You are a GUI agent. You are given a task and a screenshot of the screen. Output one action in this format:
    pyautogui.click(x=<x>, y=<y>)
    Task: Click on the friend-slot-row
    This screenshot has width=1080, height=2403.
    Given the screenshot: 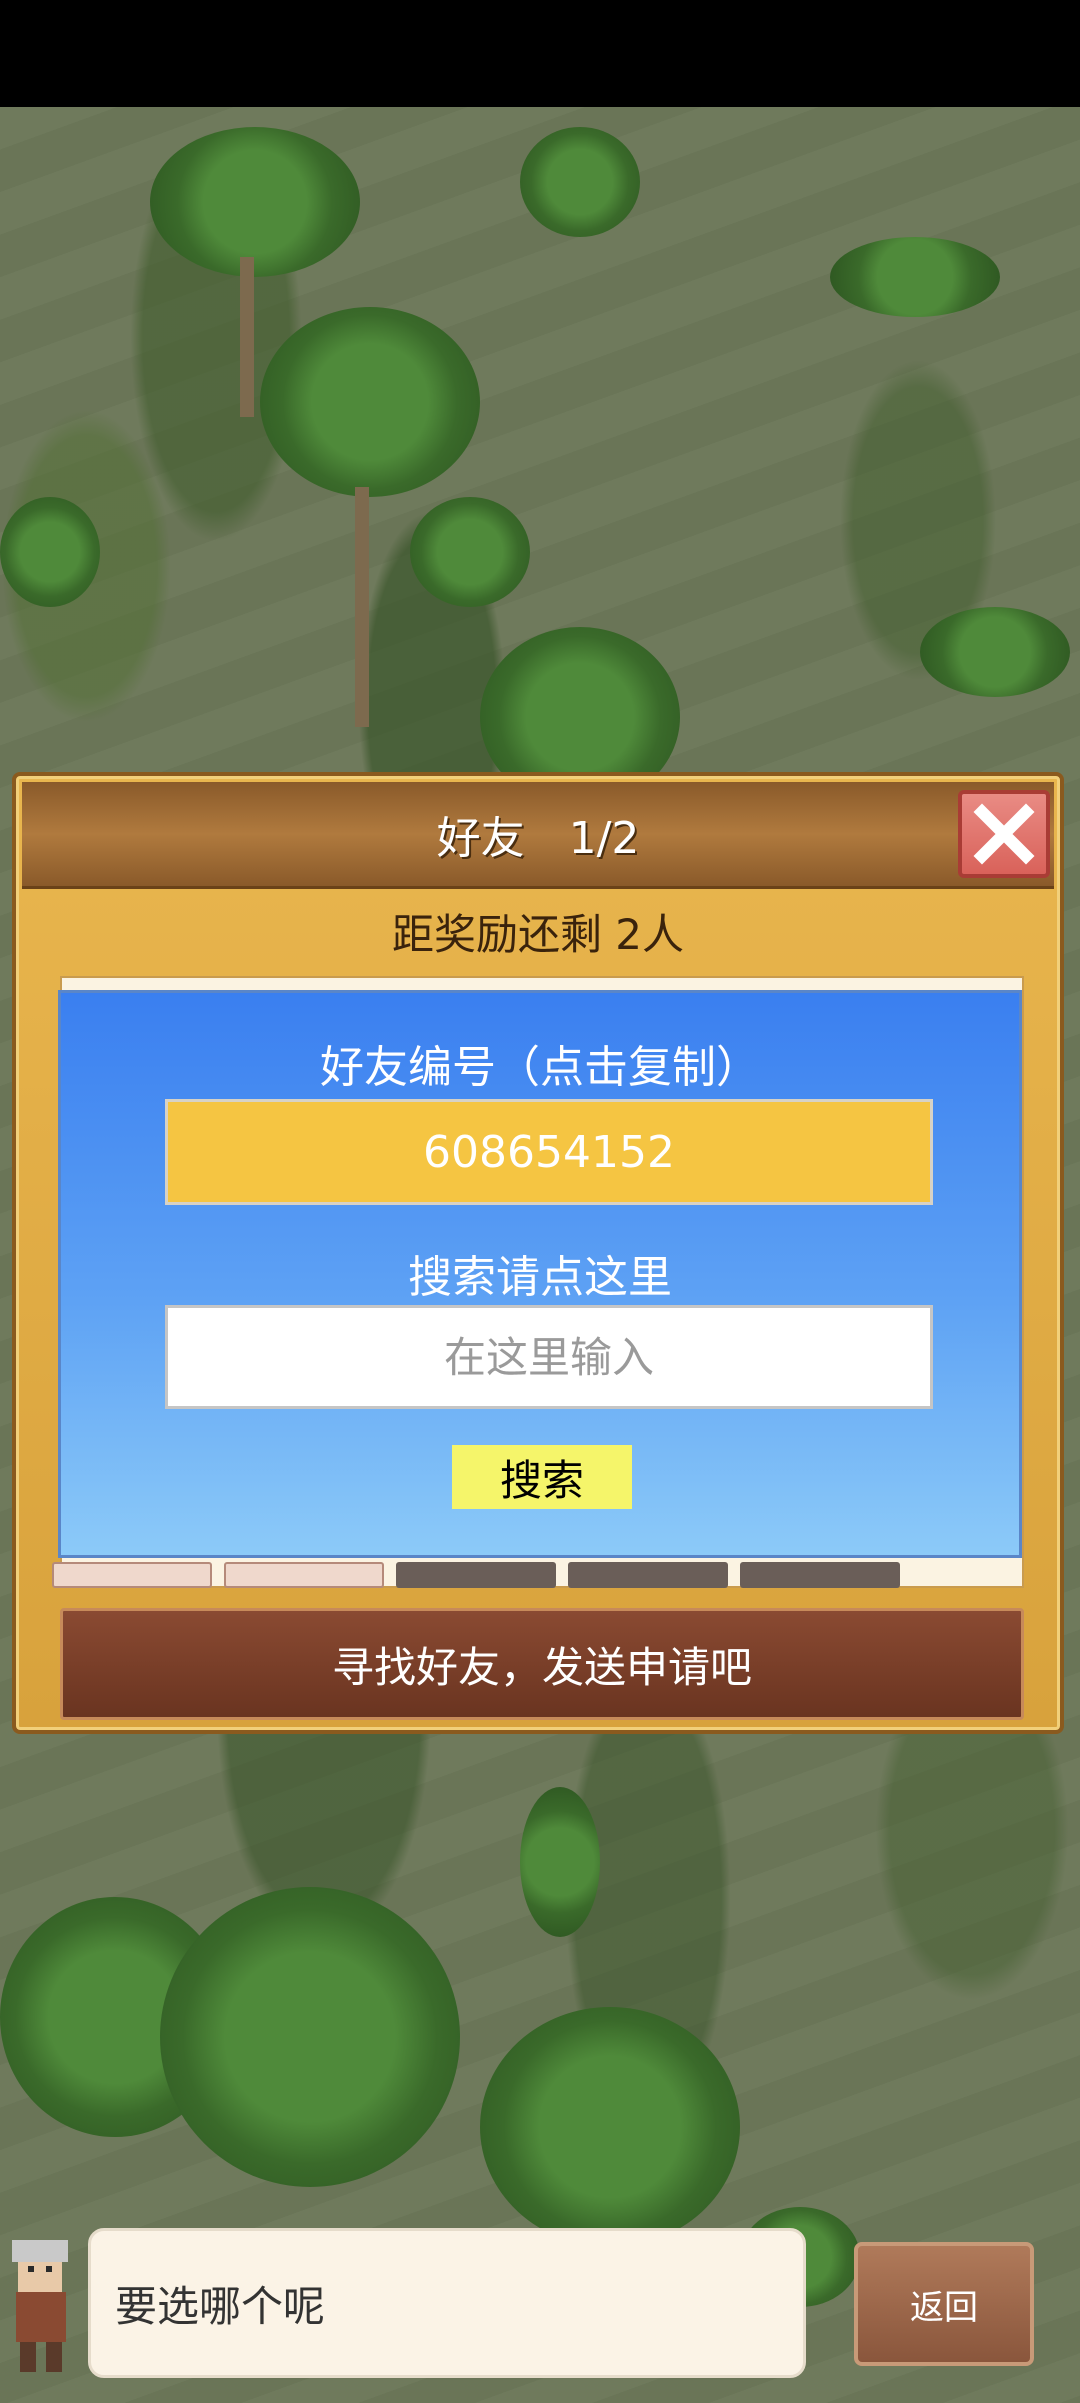 What is the action you would take?
    pyautogui.click(x=535, y=1575)
    